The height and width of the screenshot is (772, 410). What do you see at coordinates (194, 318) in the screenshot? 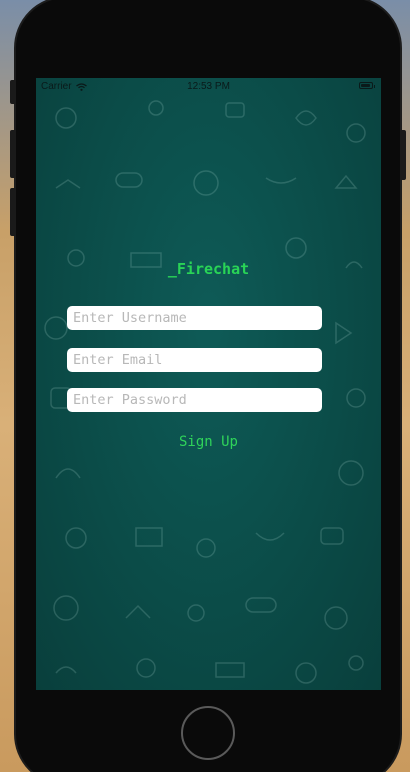
I see `username-field` at bounding box center [194, 318].